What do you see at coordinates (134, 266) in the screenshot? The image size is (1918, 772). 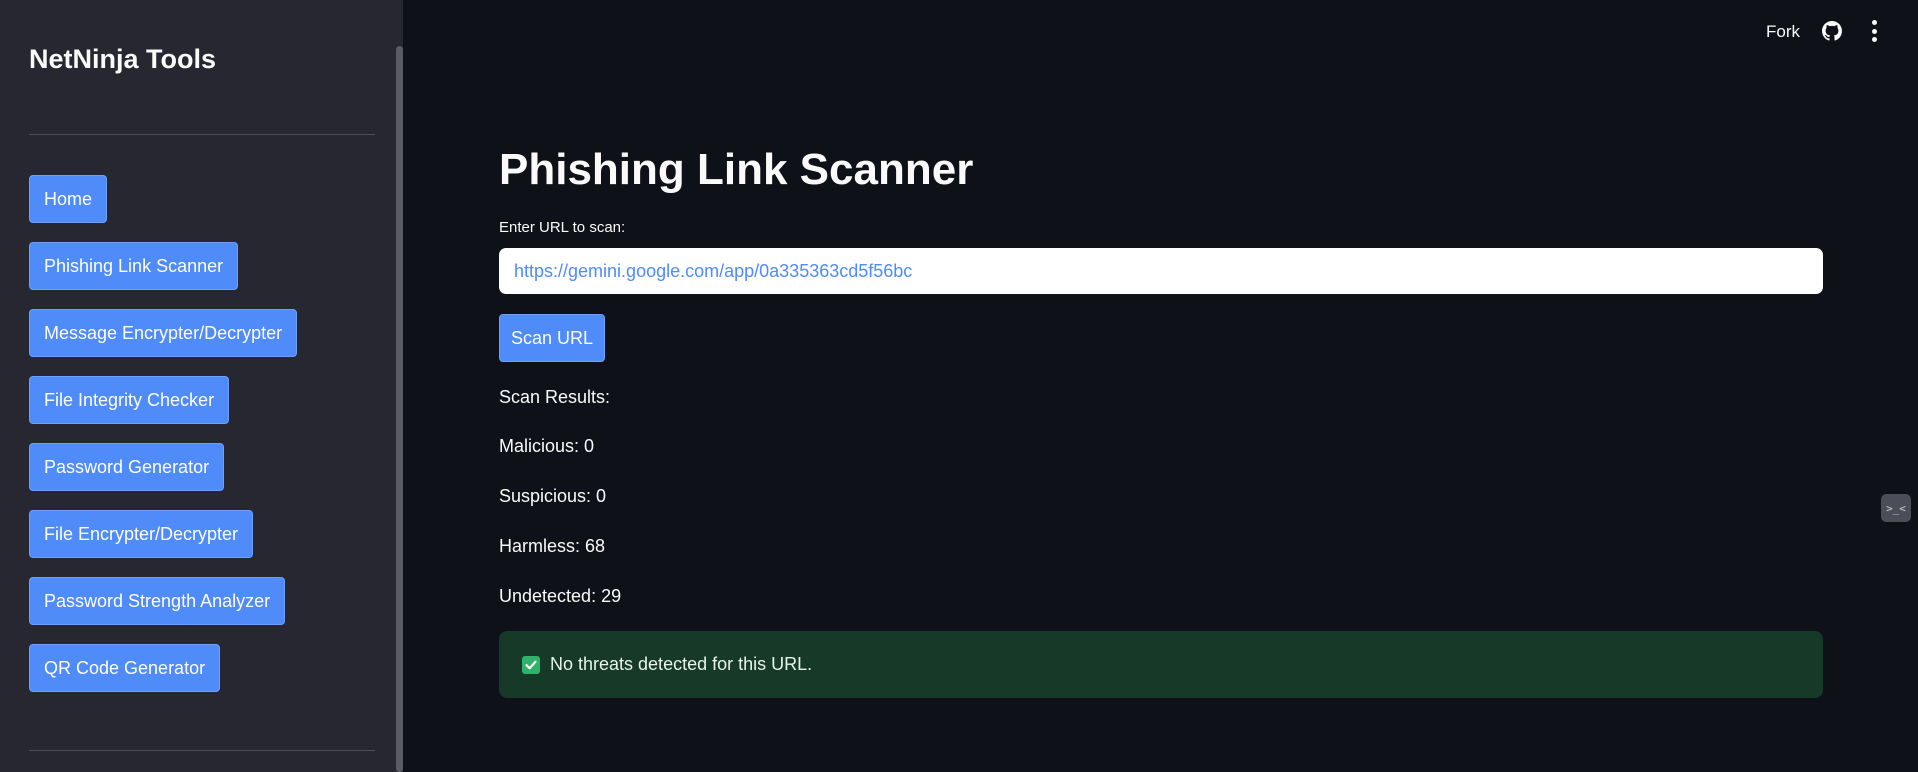 I see `sidebar-item-phishing-link-scanner: Phishing Link Scanner` at bounding box center [134, 266].